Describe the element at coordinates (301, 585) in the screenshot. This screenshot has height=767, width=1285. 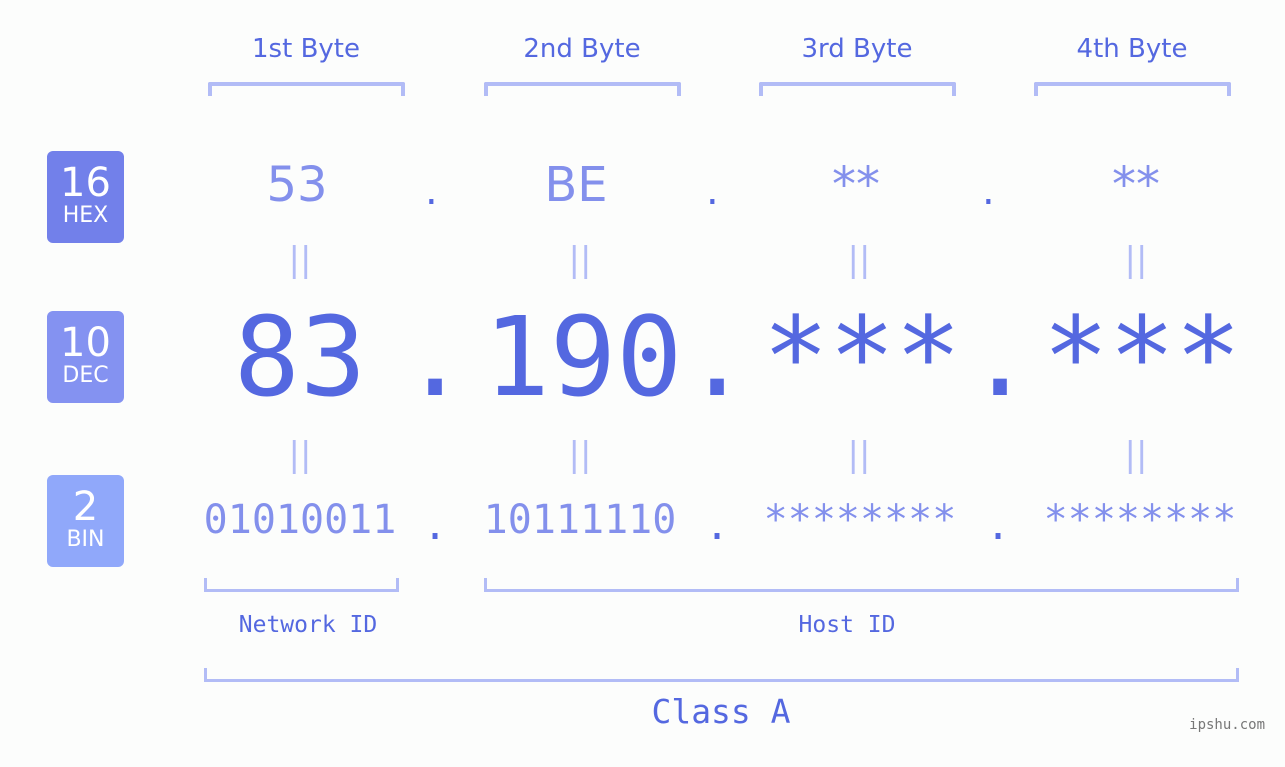
I see `network-id-bracket` at that location.